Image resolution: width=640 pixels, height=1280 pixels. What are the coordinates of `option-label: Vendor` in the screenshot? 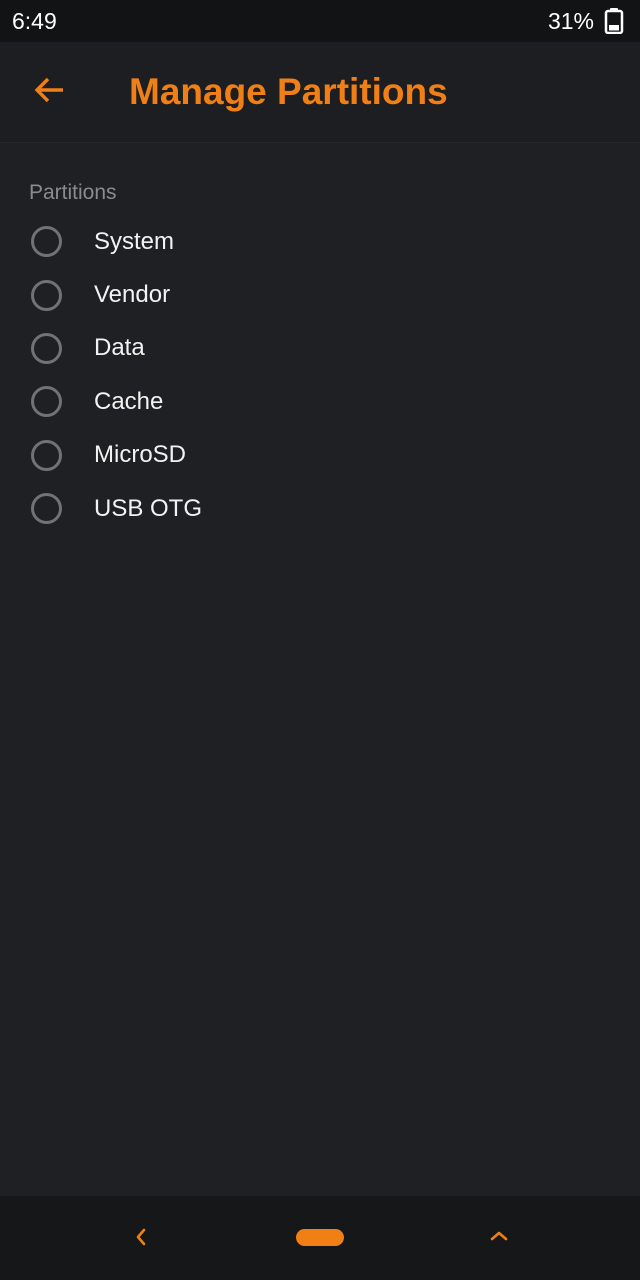 It's located at (132, 295).